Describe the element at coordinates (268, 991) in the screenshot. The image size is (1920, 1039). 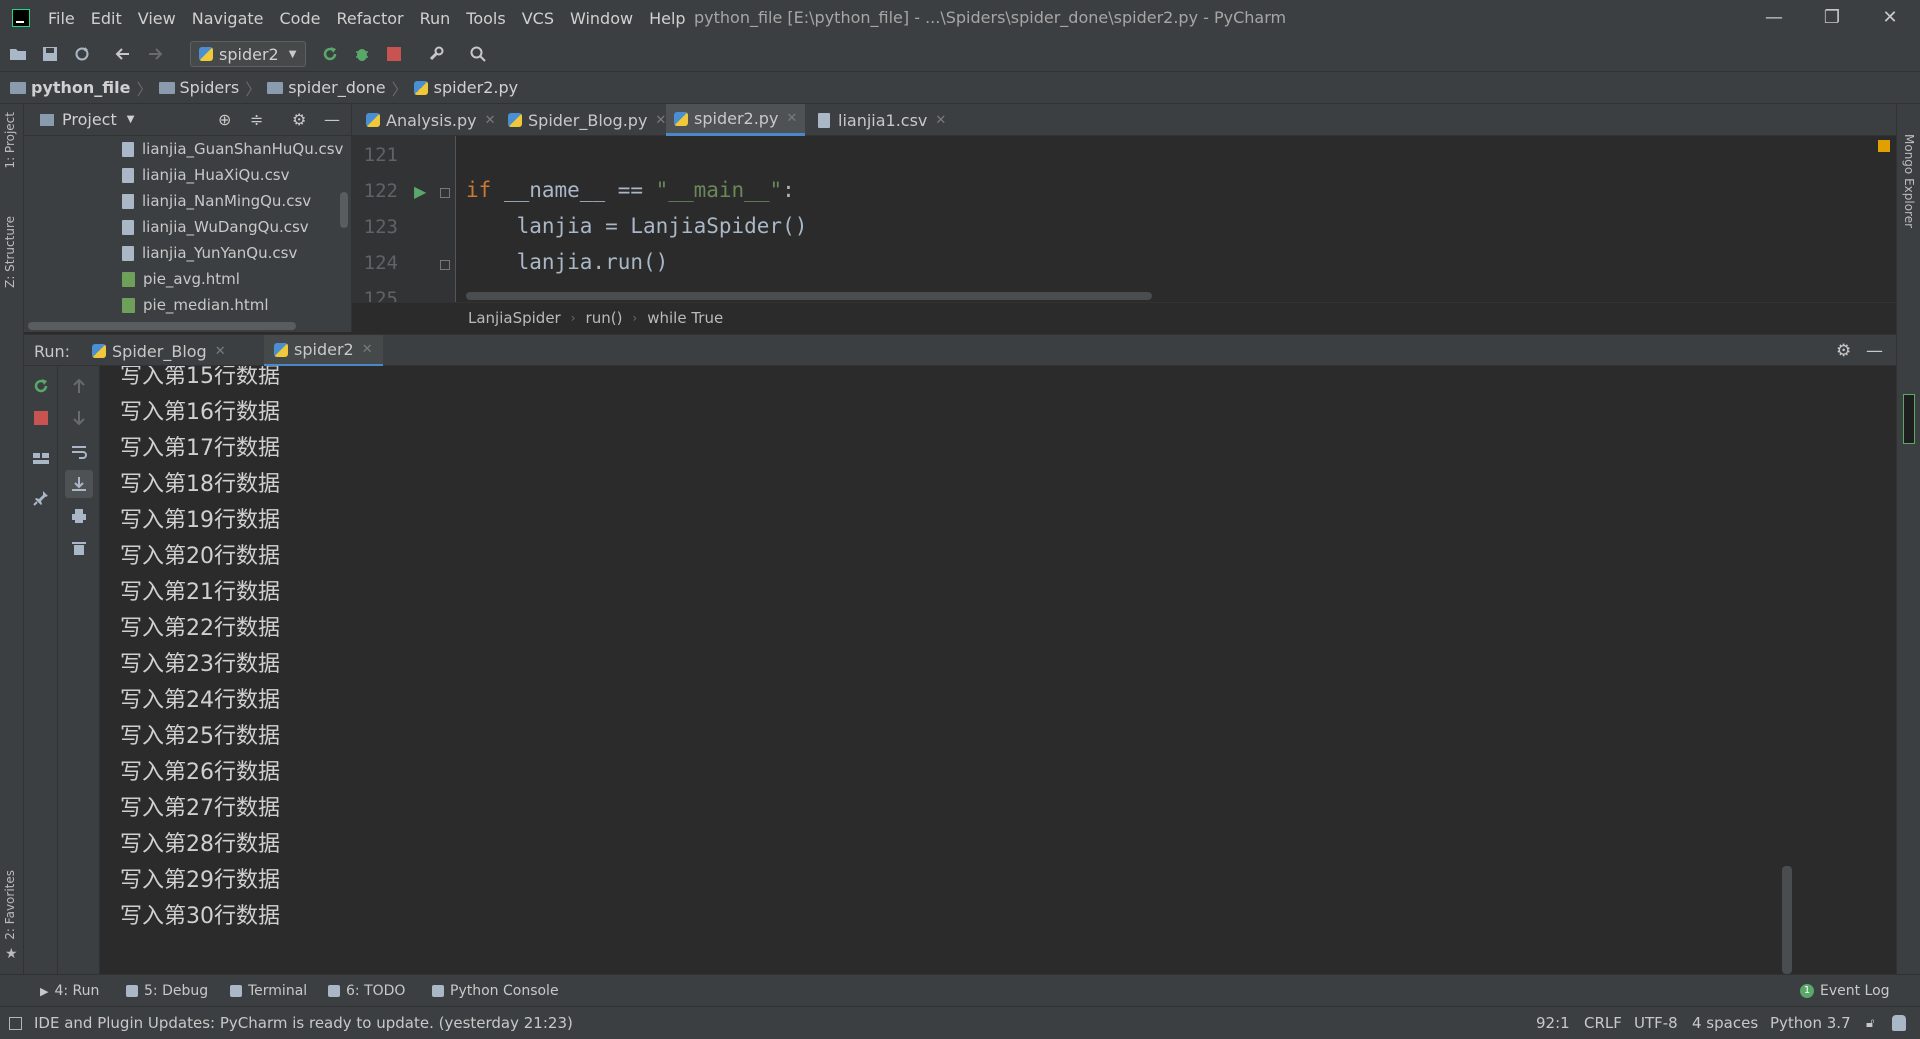
I see `tool-button-terminal: Terminal` at that location.